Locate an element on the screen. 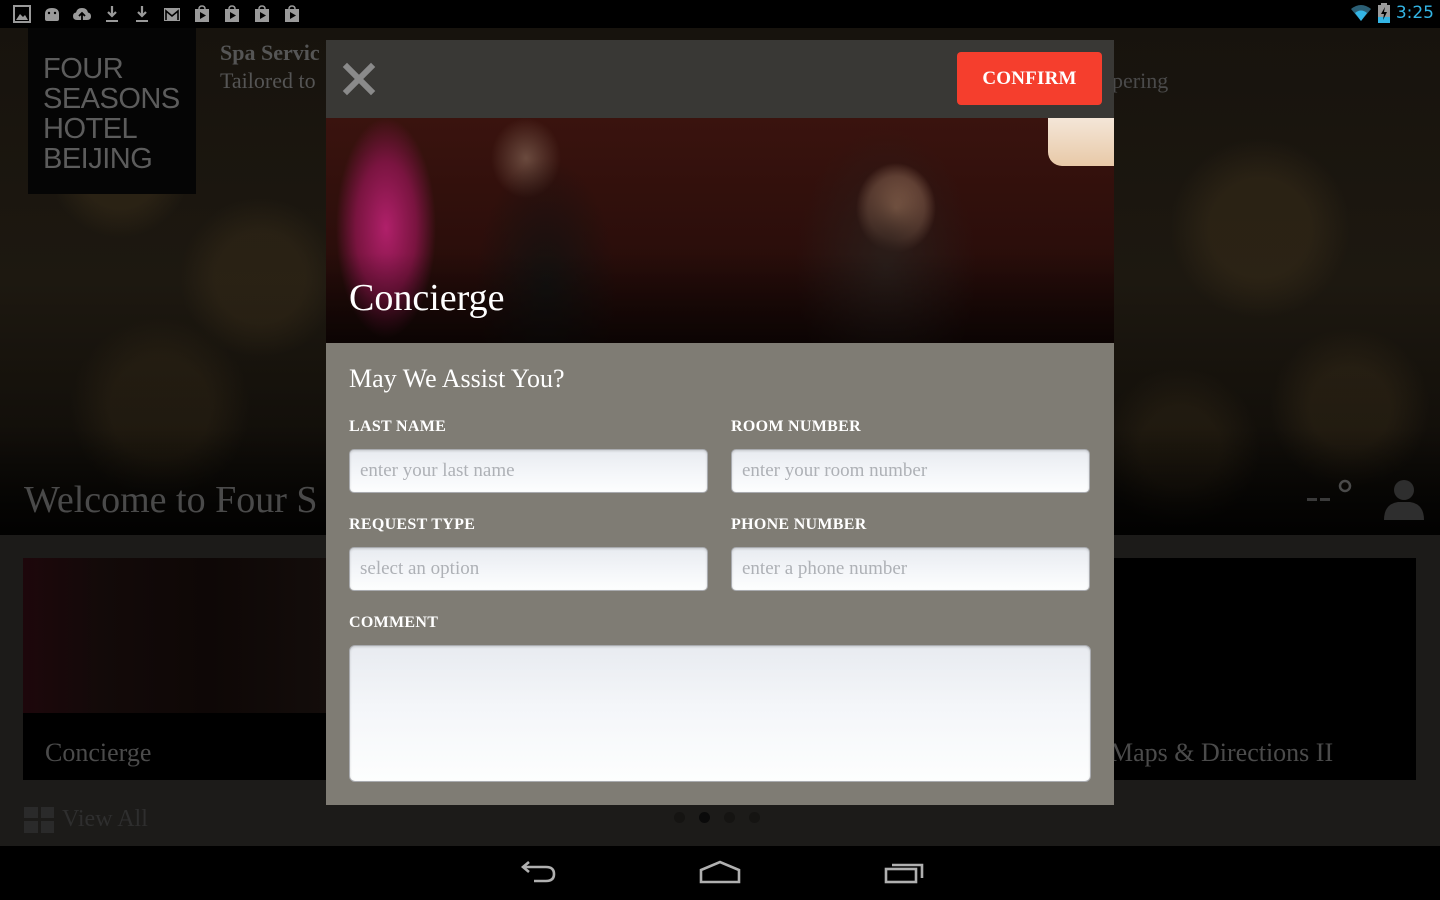 The height and width of the screenshot is (900, 1440). gmail-icon is located at coordinates (172, 14).